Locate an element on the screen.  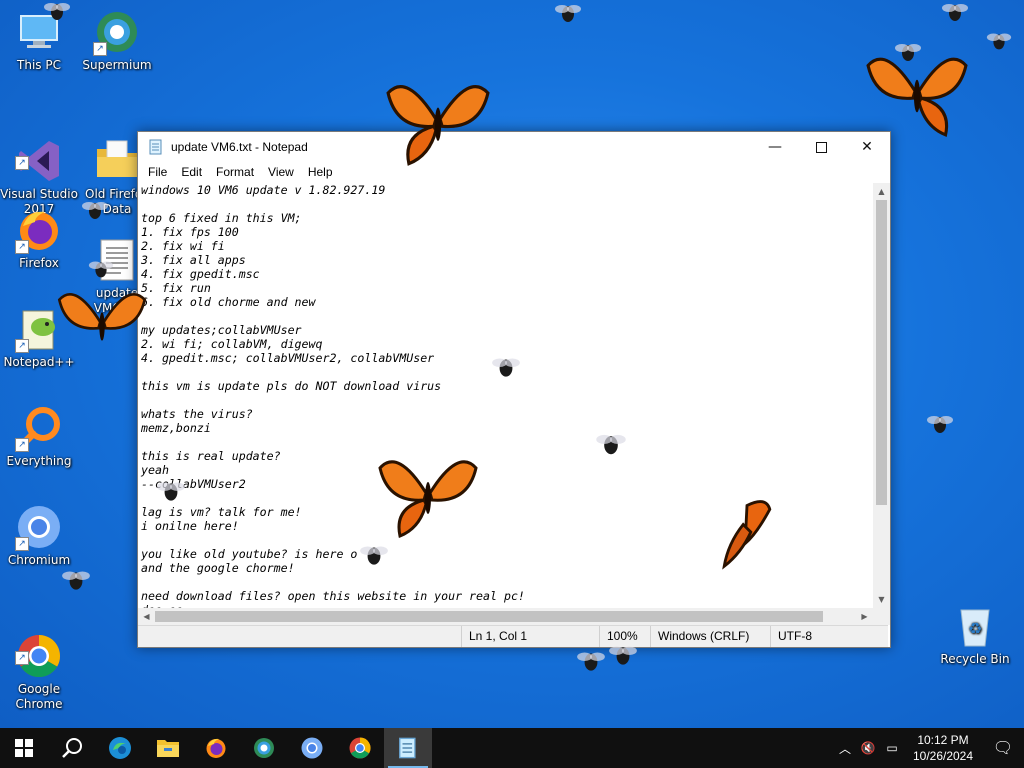
desktop-icon-label: Supermium is located at coordinates (117, 65).